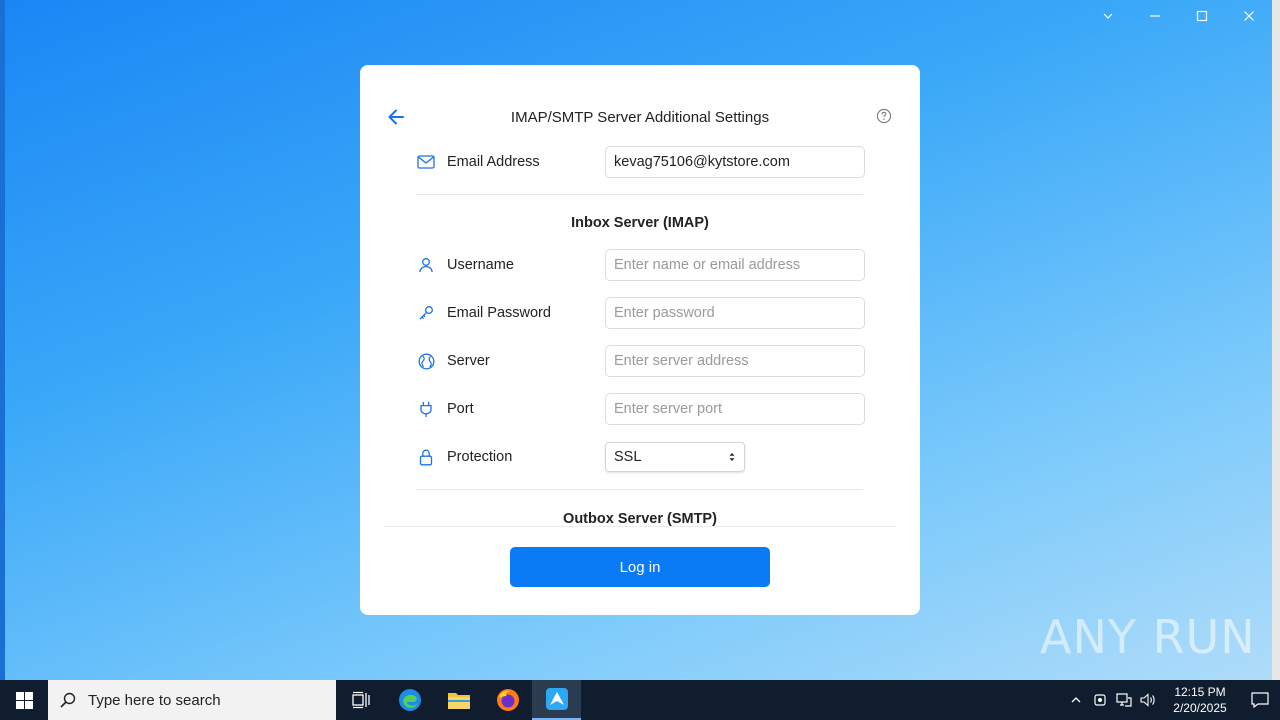  What do you see at coordinates (732, 457) in the screenshot?
I see `select-arrows-icon` at bounding box center [732, 457].